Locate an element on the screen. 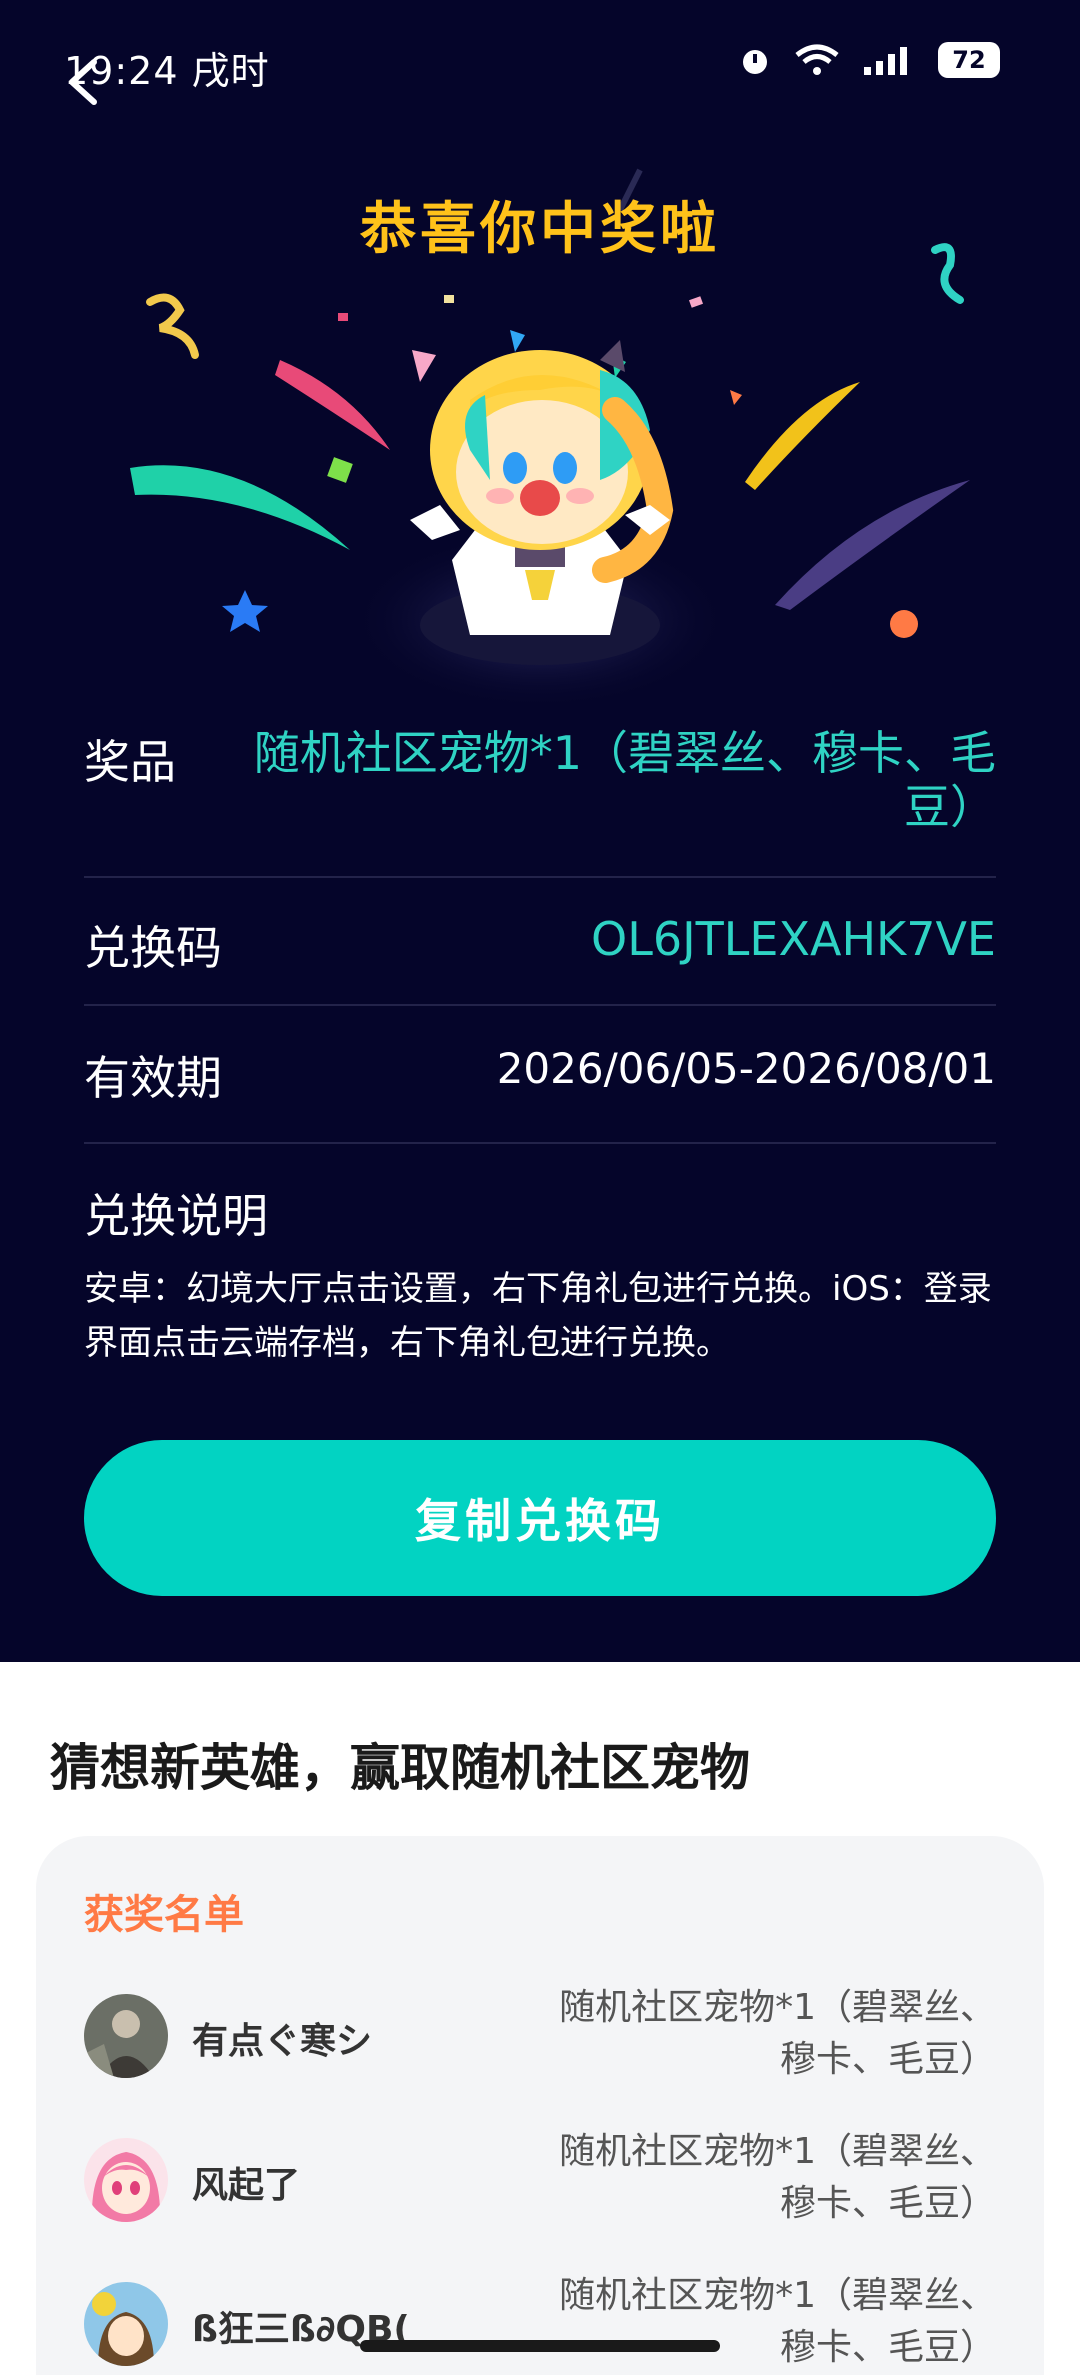 This screenshot has height=2375, width=1080. status-bar: 19:24 戌时 72 is located at coordinates (540, 65).